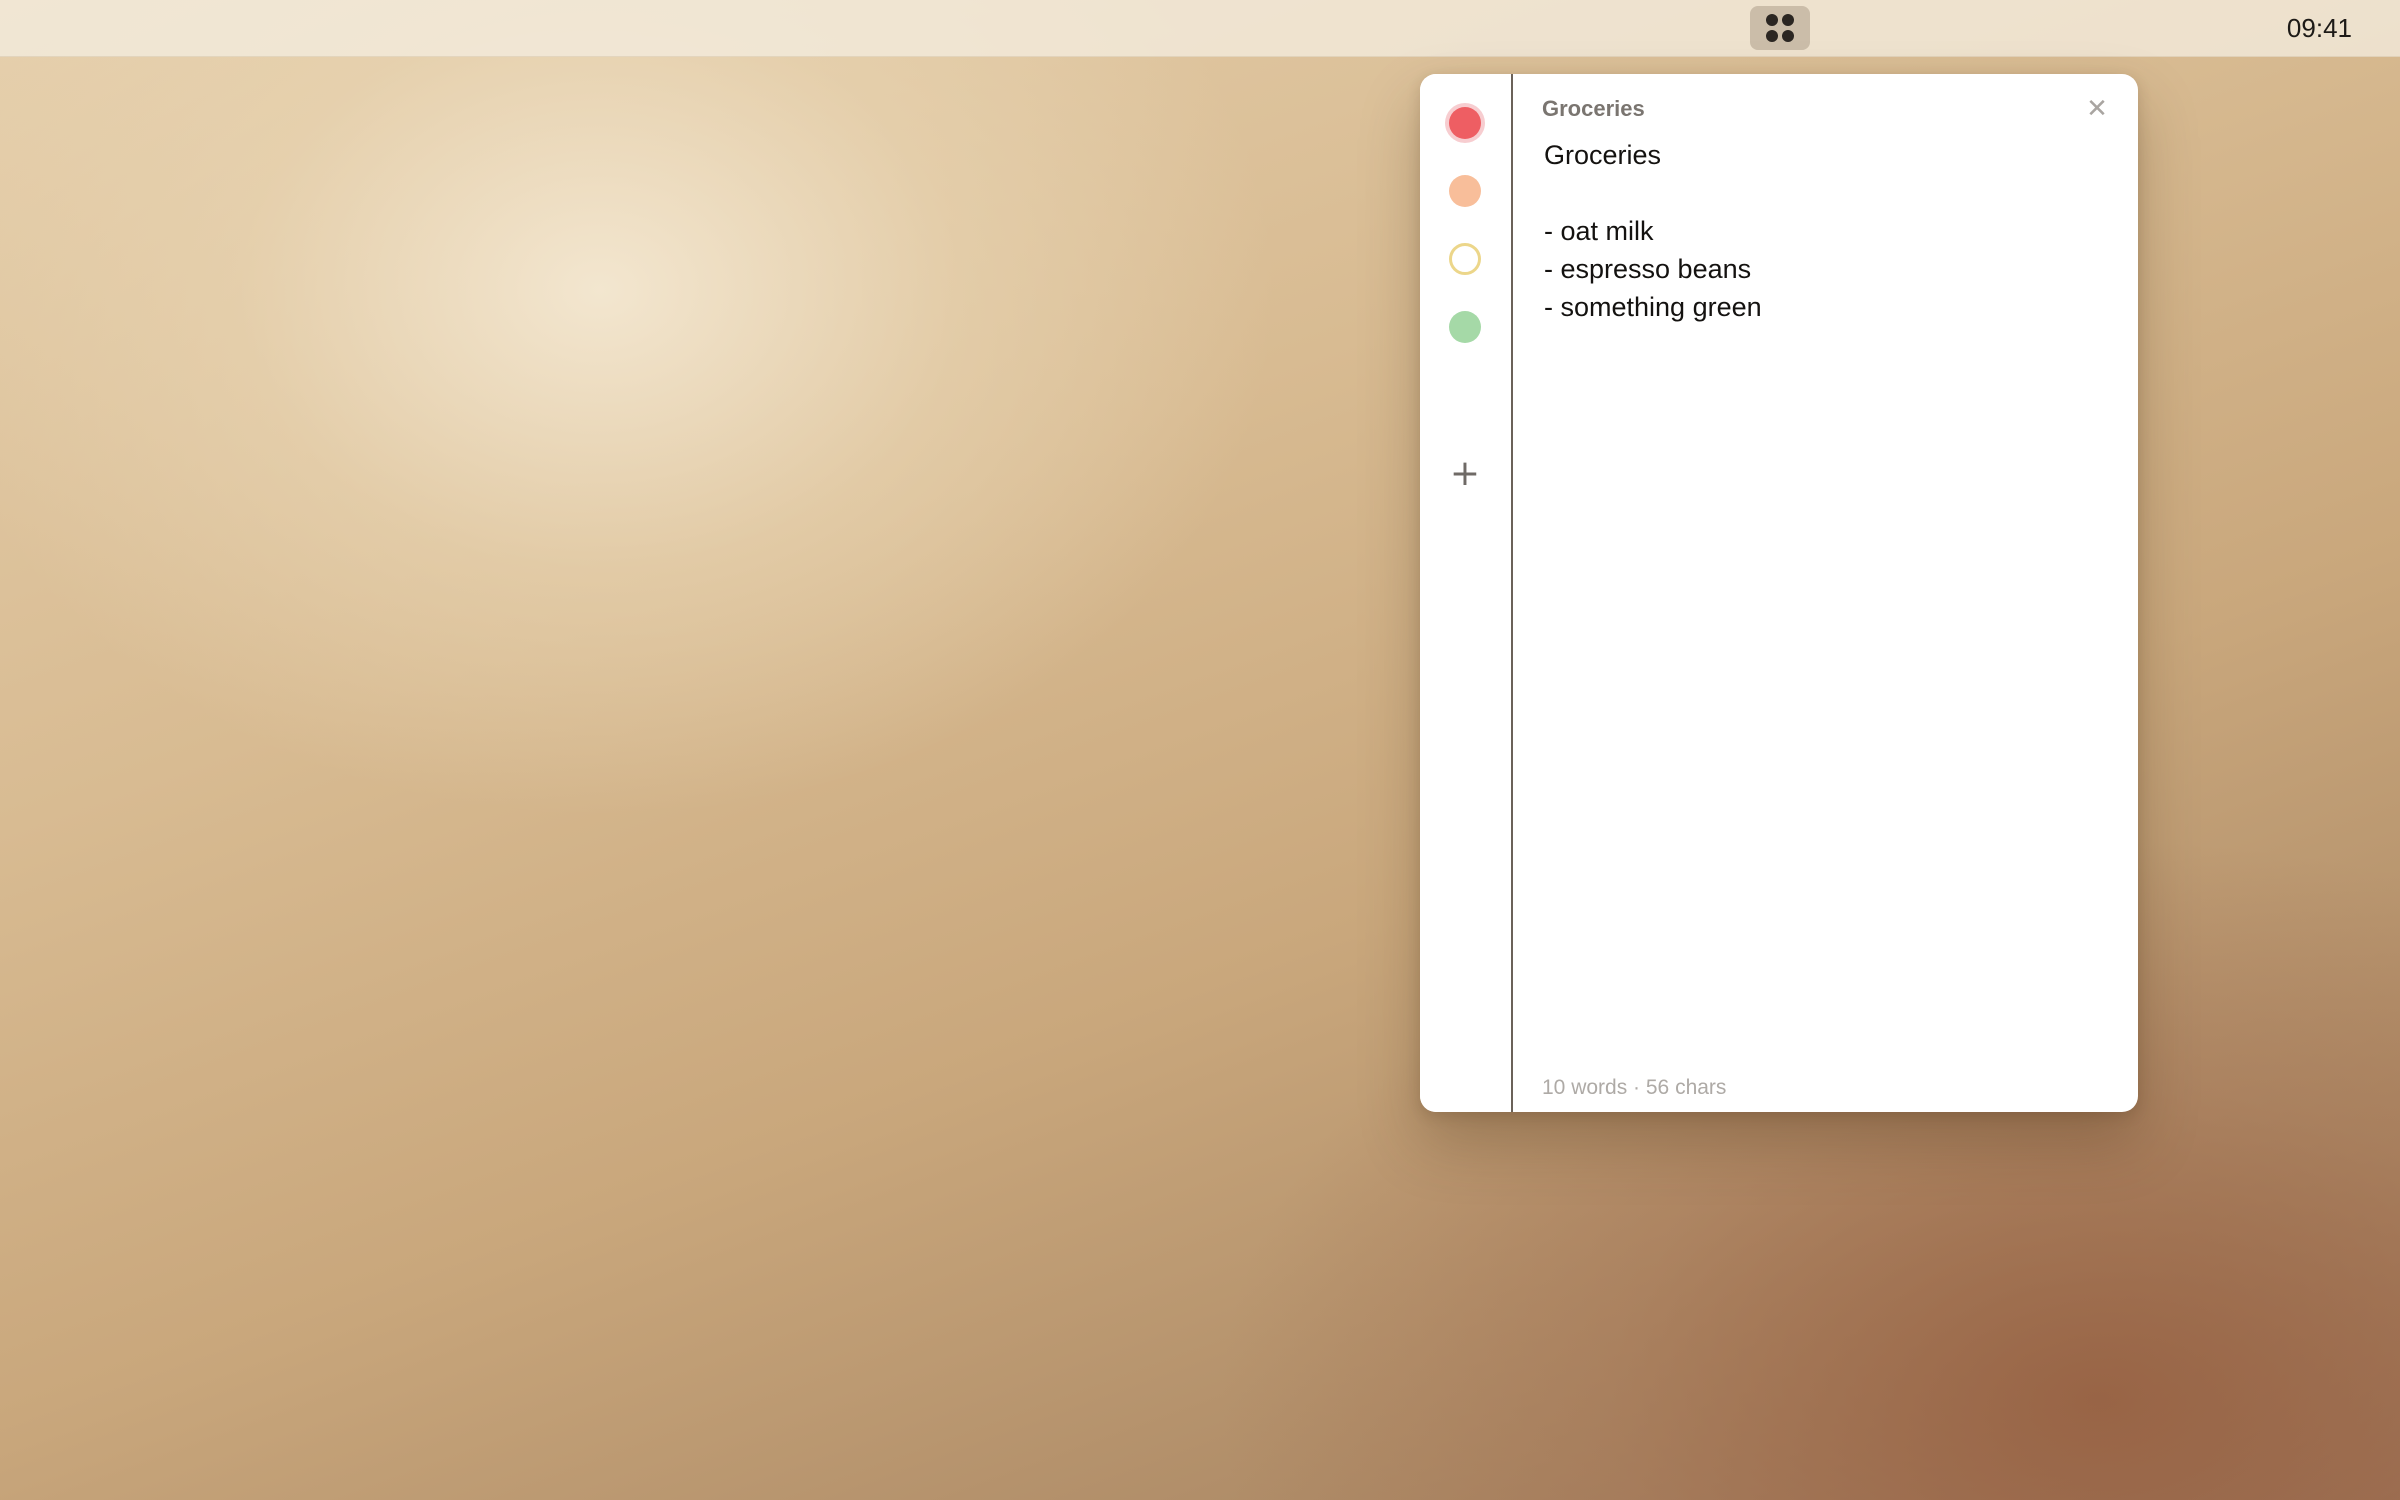 Image resolution: width=2400 pixels, height=1500 pixels. I want to click on color-swatch-rail: +, so click(1466, 593).